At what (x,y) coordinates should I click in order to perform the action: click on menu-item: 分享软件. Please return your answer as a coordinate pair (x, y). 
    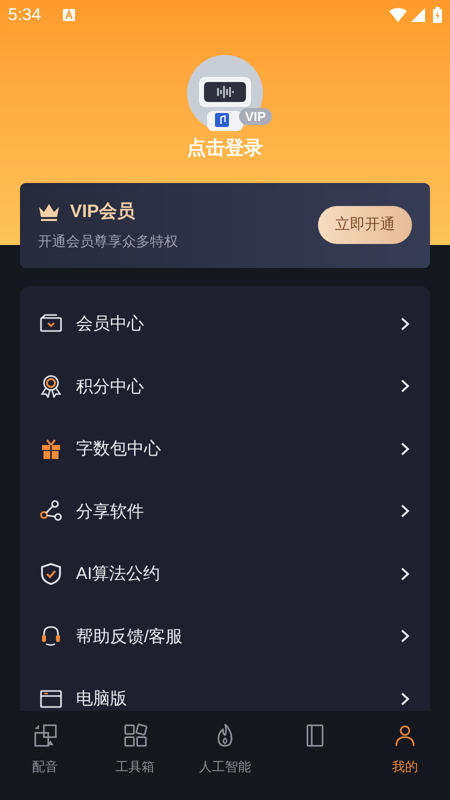
    Looking at the image, I should click on (225, 511).